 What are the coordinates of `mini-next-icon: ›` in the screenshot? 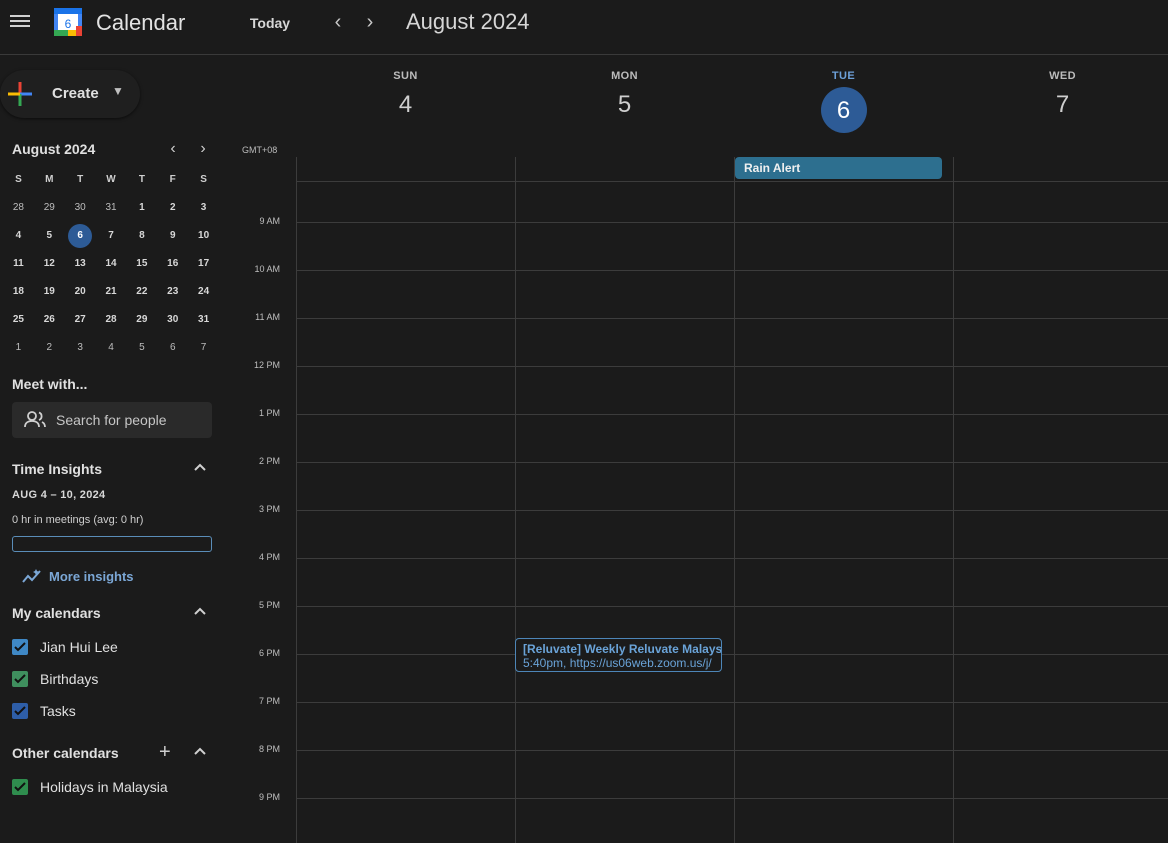 It's located at (203, 149).